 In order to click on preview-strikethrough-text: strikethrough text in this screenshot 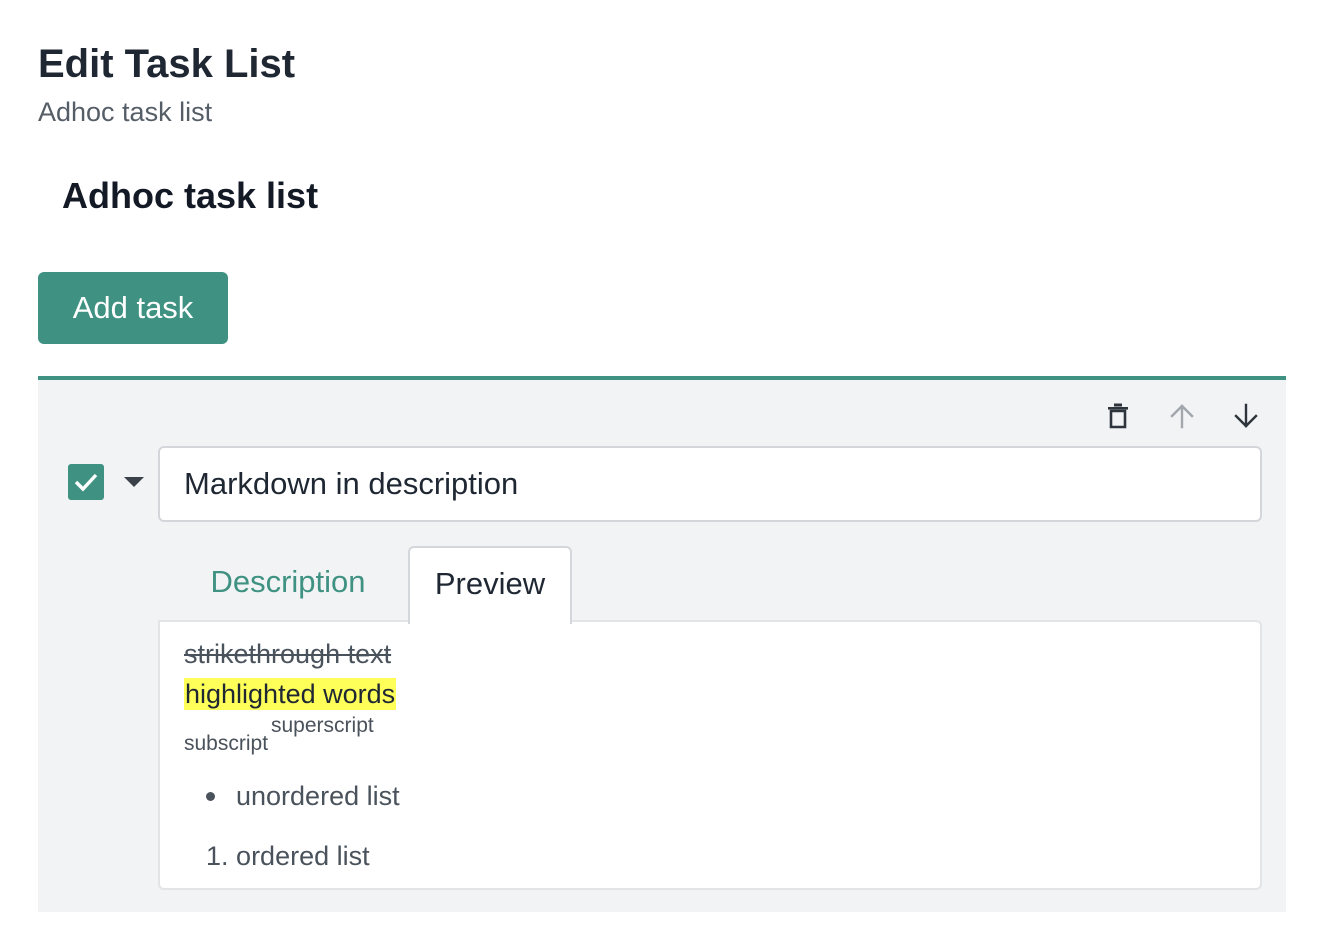, I will do `click(288, 654)`.